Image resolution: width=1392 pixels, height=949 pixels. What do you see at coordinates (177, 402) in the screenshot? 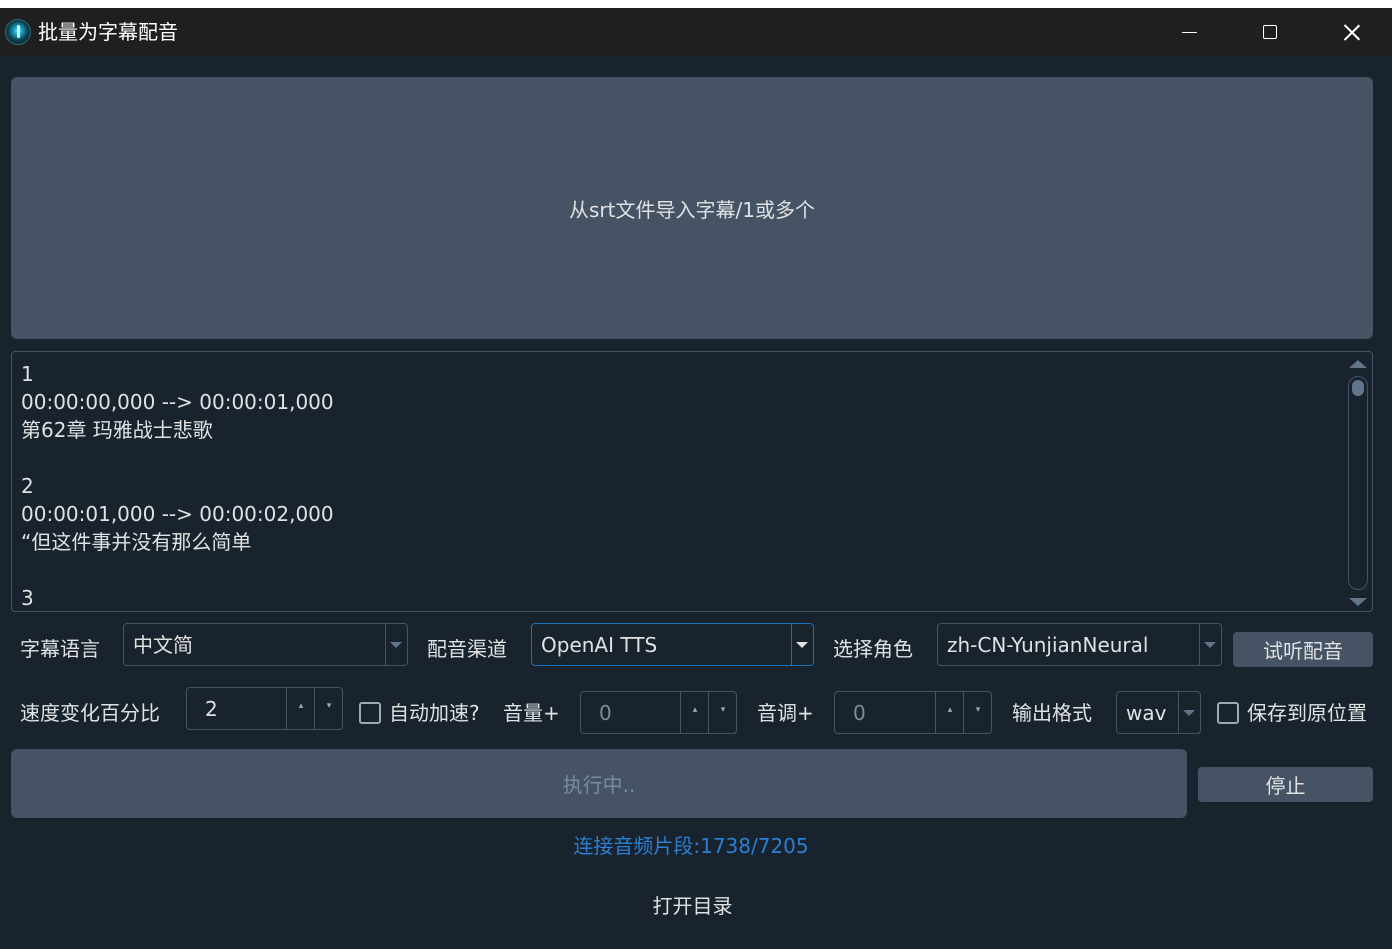
I see `srt-line: 00:00:00,000 --> 00:00:01,000` at bounding box center [177, 402].